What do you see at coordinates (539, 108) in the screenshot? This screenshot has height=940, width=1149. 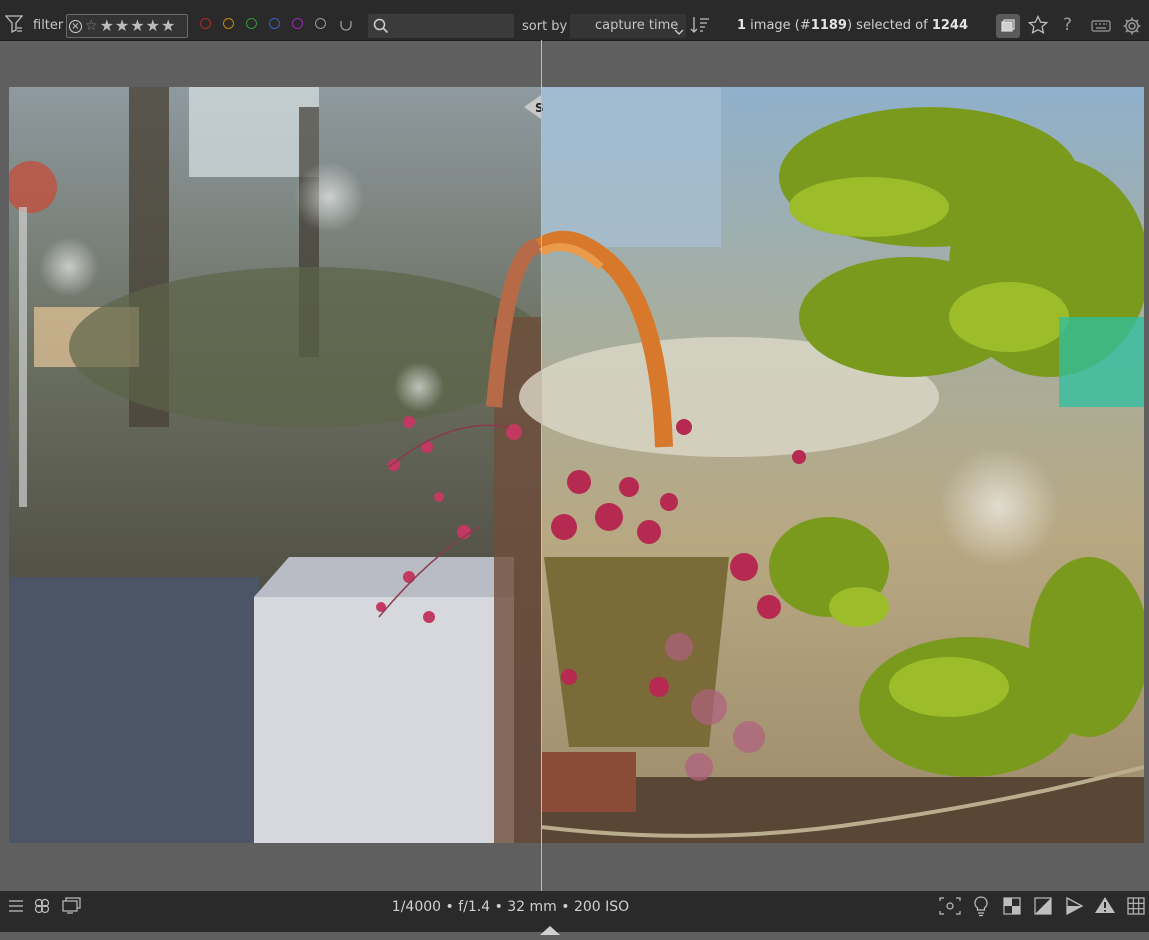 I see `split-marker-label: S` at bounding box center [539, 108].